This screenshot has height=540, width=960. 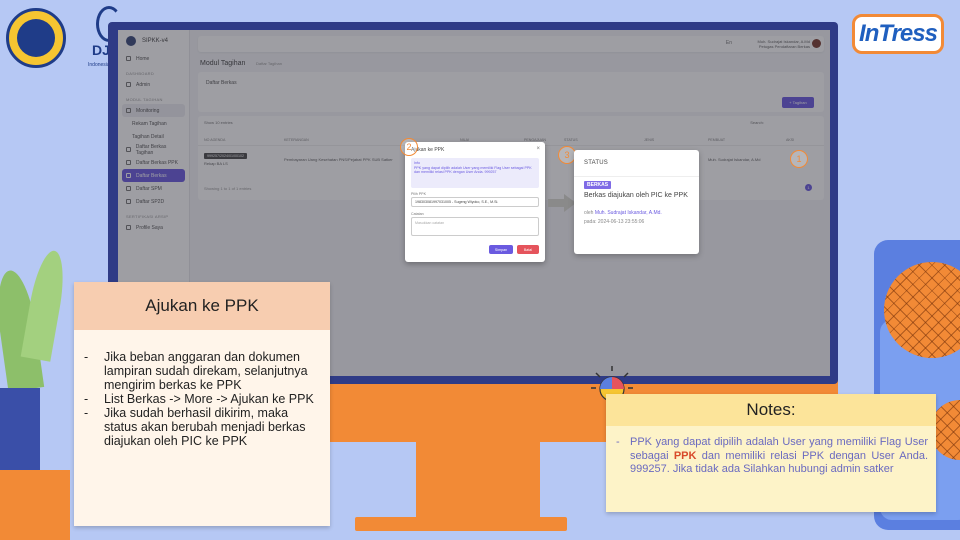 I want to click on intress-logo: InTress, so click(x=898, y=34).